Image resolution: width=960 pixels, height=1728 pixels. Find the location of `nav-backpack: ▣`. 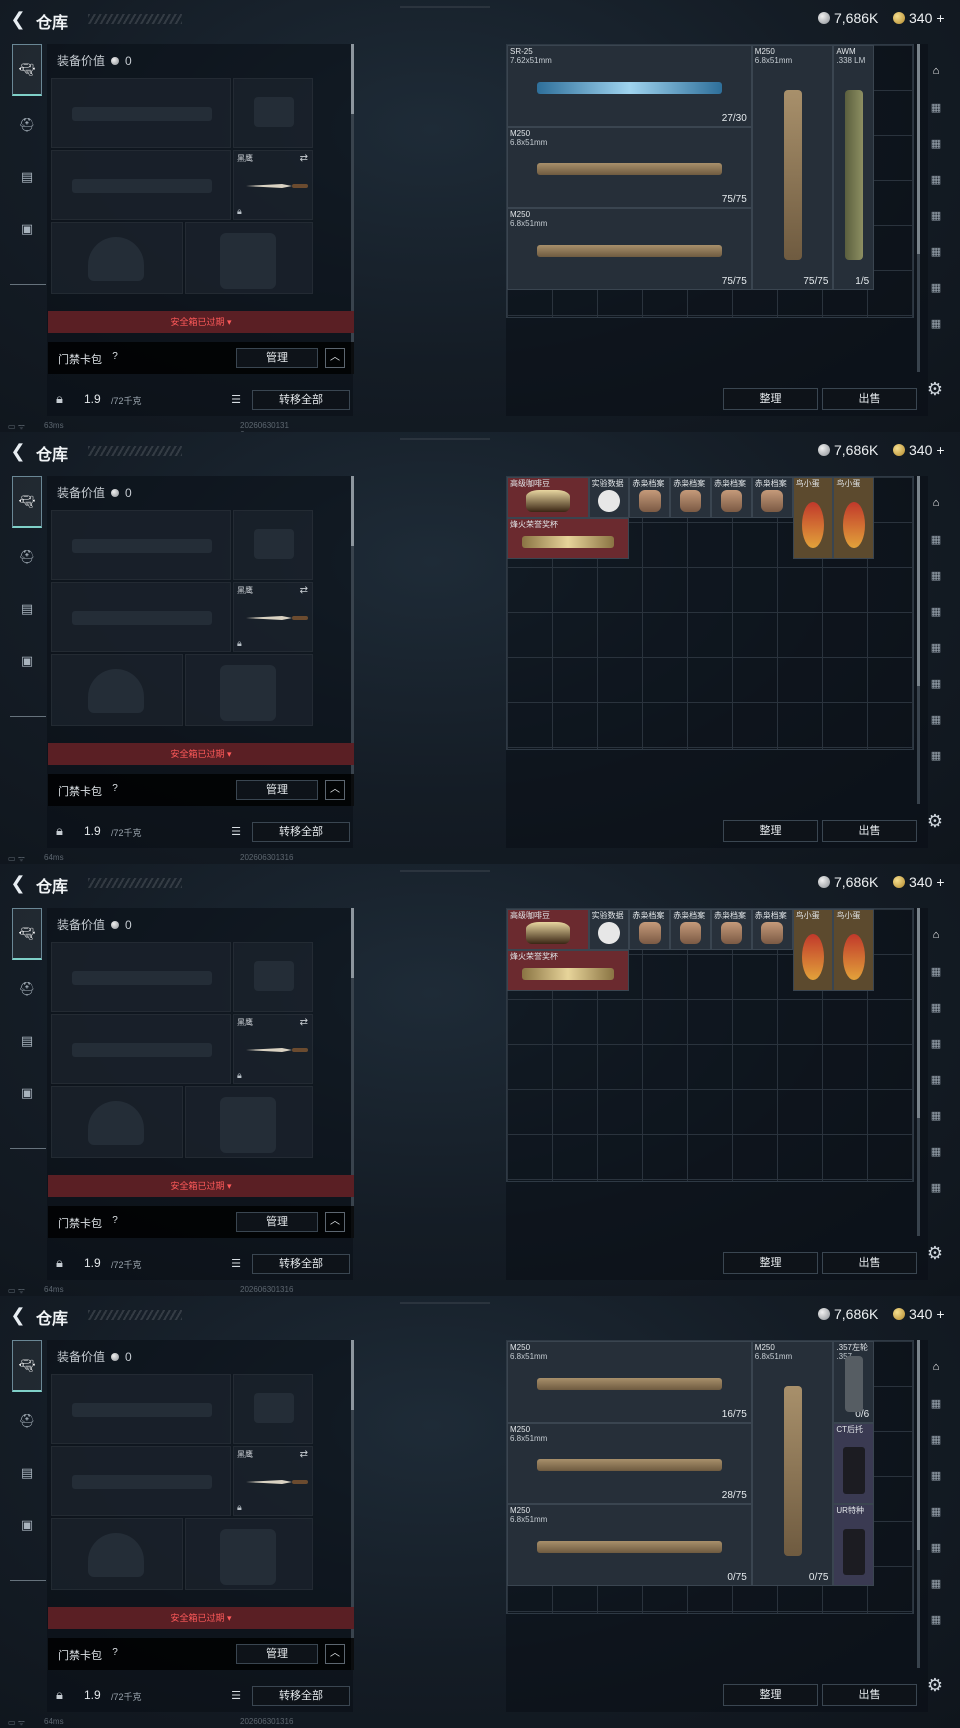

nav-backpack: ▣ is located at coordinates (27, 229).